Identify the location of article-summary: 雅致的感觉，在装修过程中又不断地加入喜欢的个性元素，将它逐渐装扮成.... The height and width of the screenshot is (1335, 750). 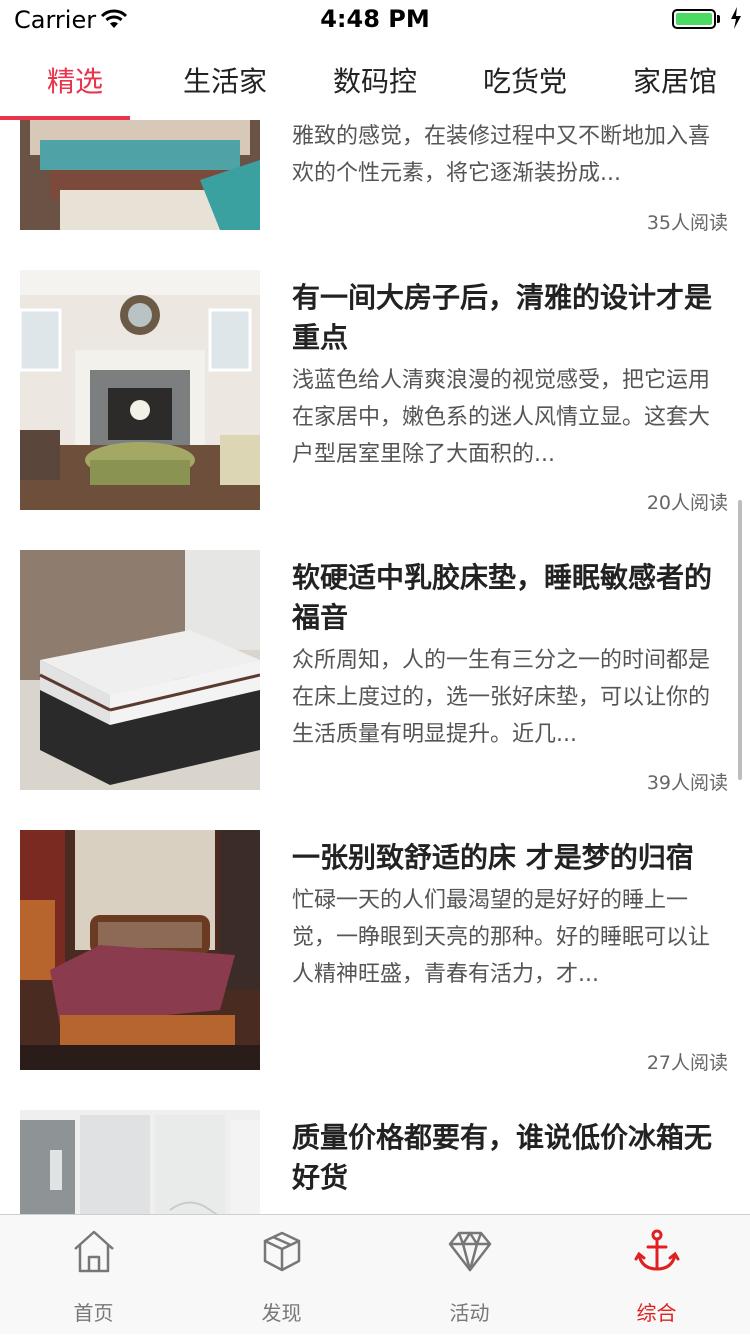
(501, 155).